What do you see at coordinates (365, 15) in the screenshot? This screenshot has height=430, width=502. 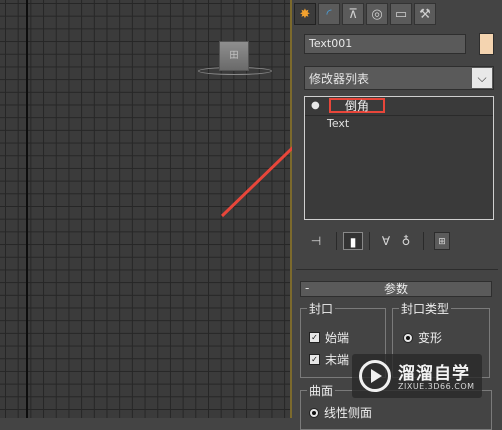 I see `command-panel-tabs: ✸ ◜ ⊼ ◎ ▭ ⚒` at bounding box center [365, 15].